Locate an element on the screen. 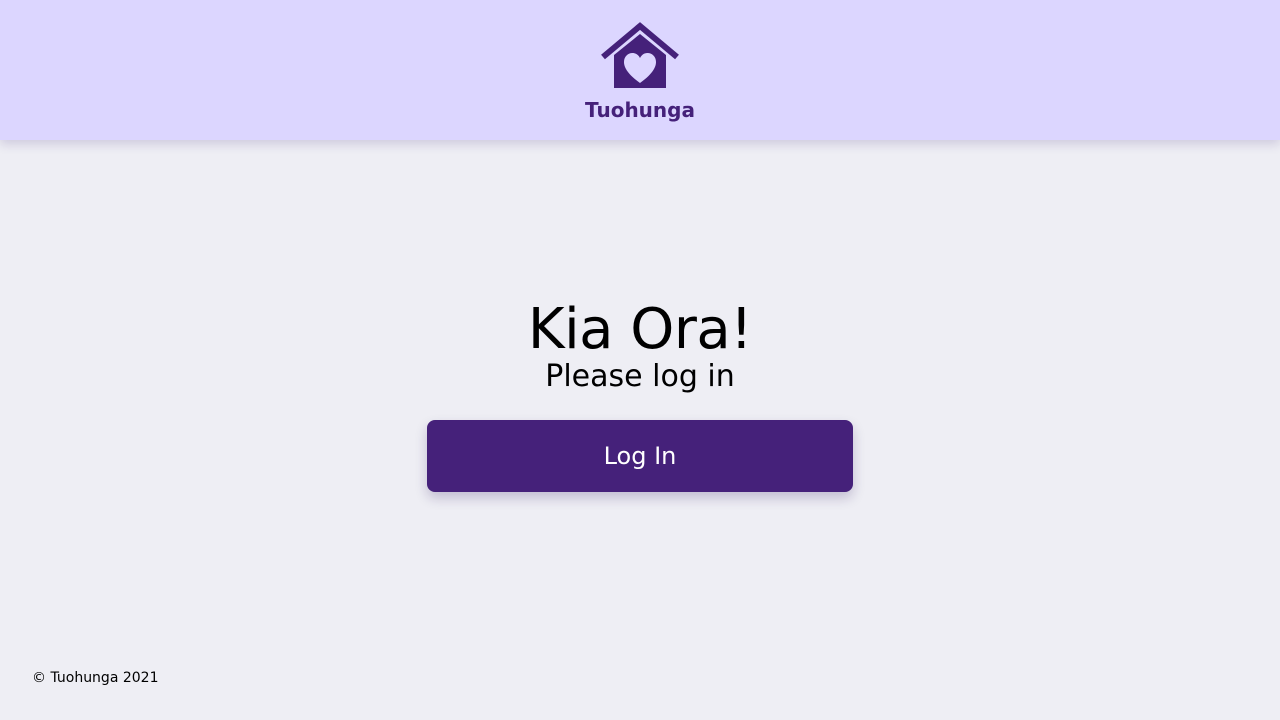 Image resolution: width=1280 pixels, height=720 pixels. page-title: Kia Ora! is located at coordinates (640, 329).